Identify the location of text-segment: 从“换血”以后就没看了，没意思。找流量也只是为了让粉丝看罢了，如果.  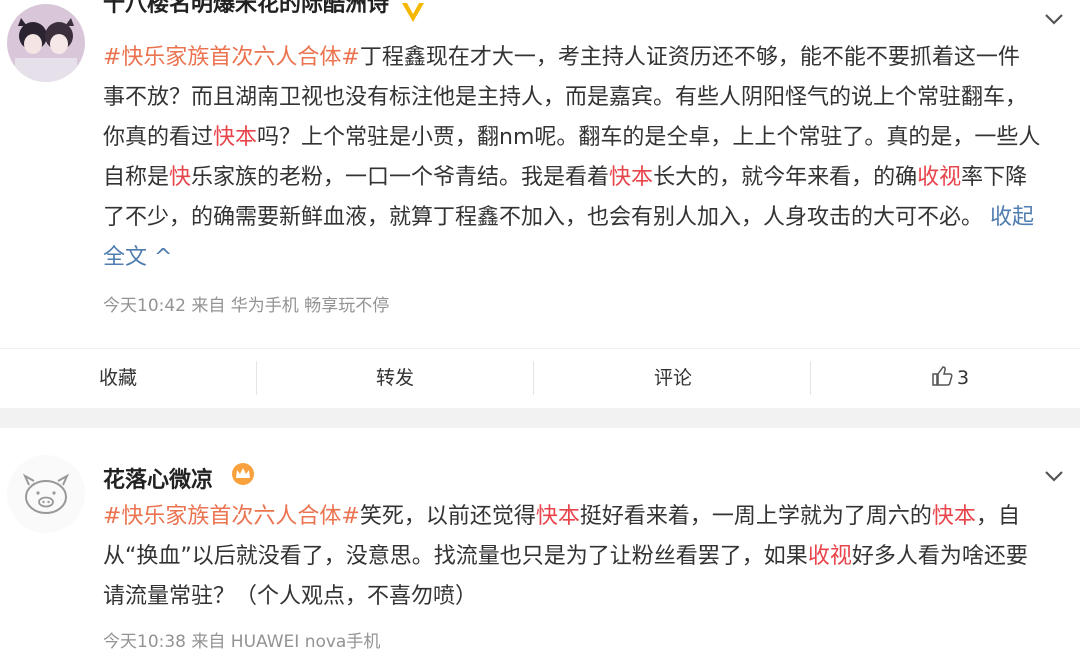
(455, 556).